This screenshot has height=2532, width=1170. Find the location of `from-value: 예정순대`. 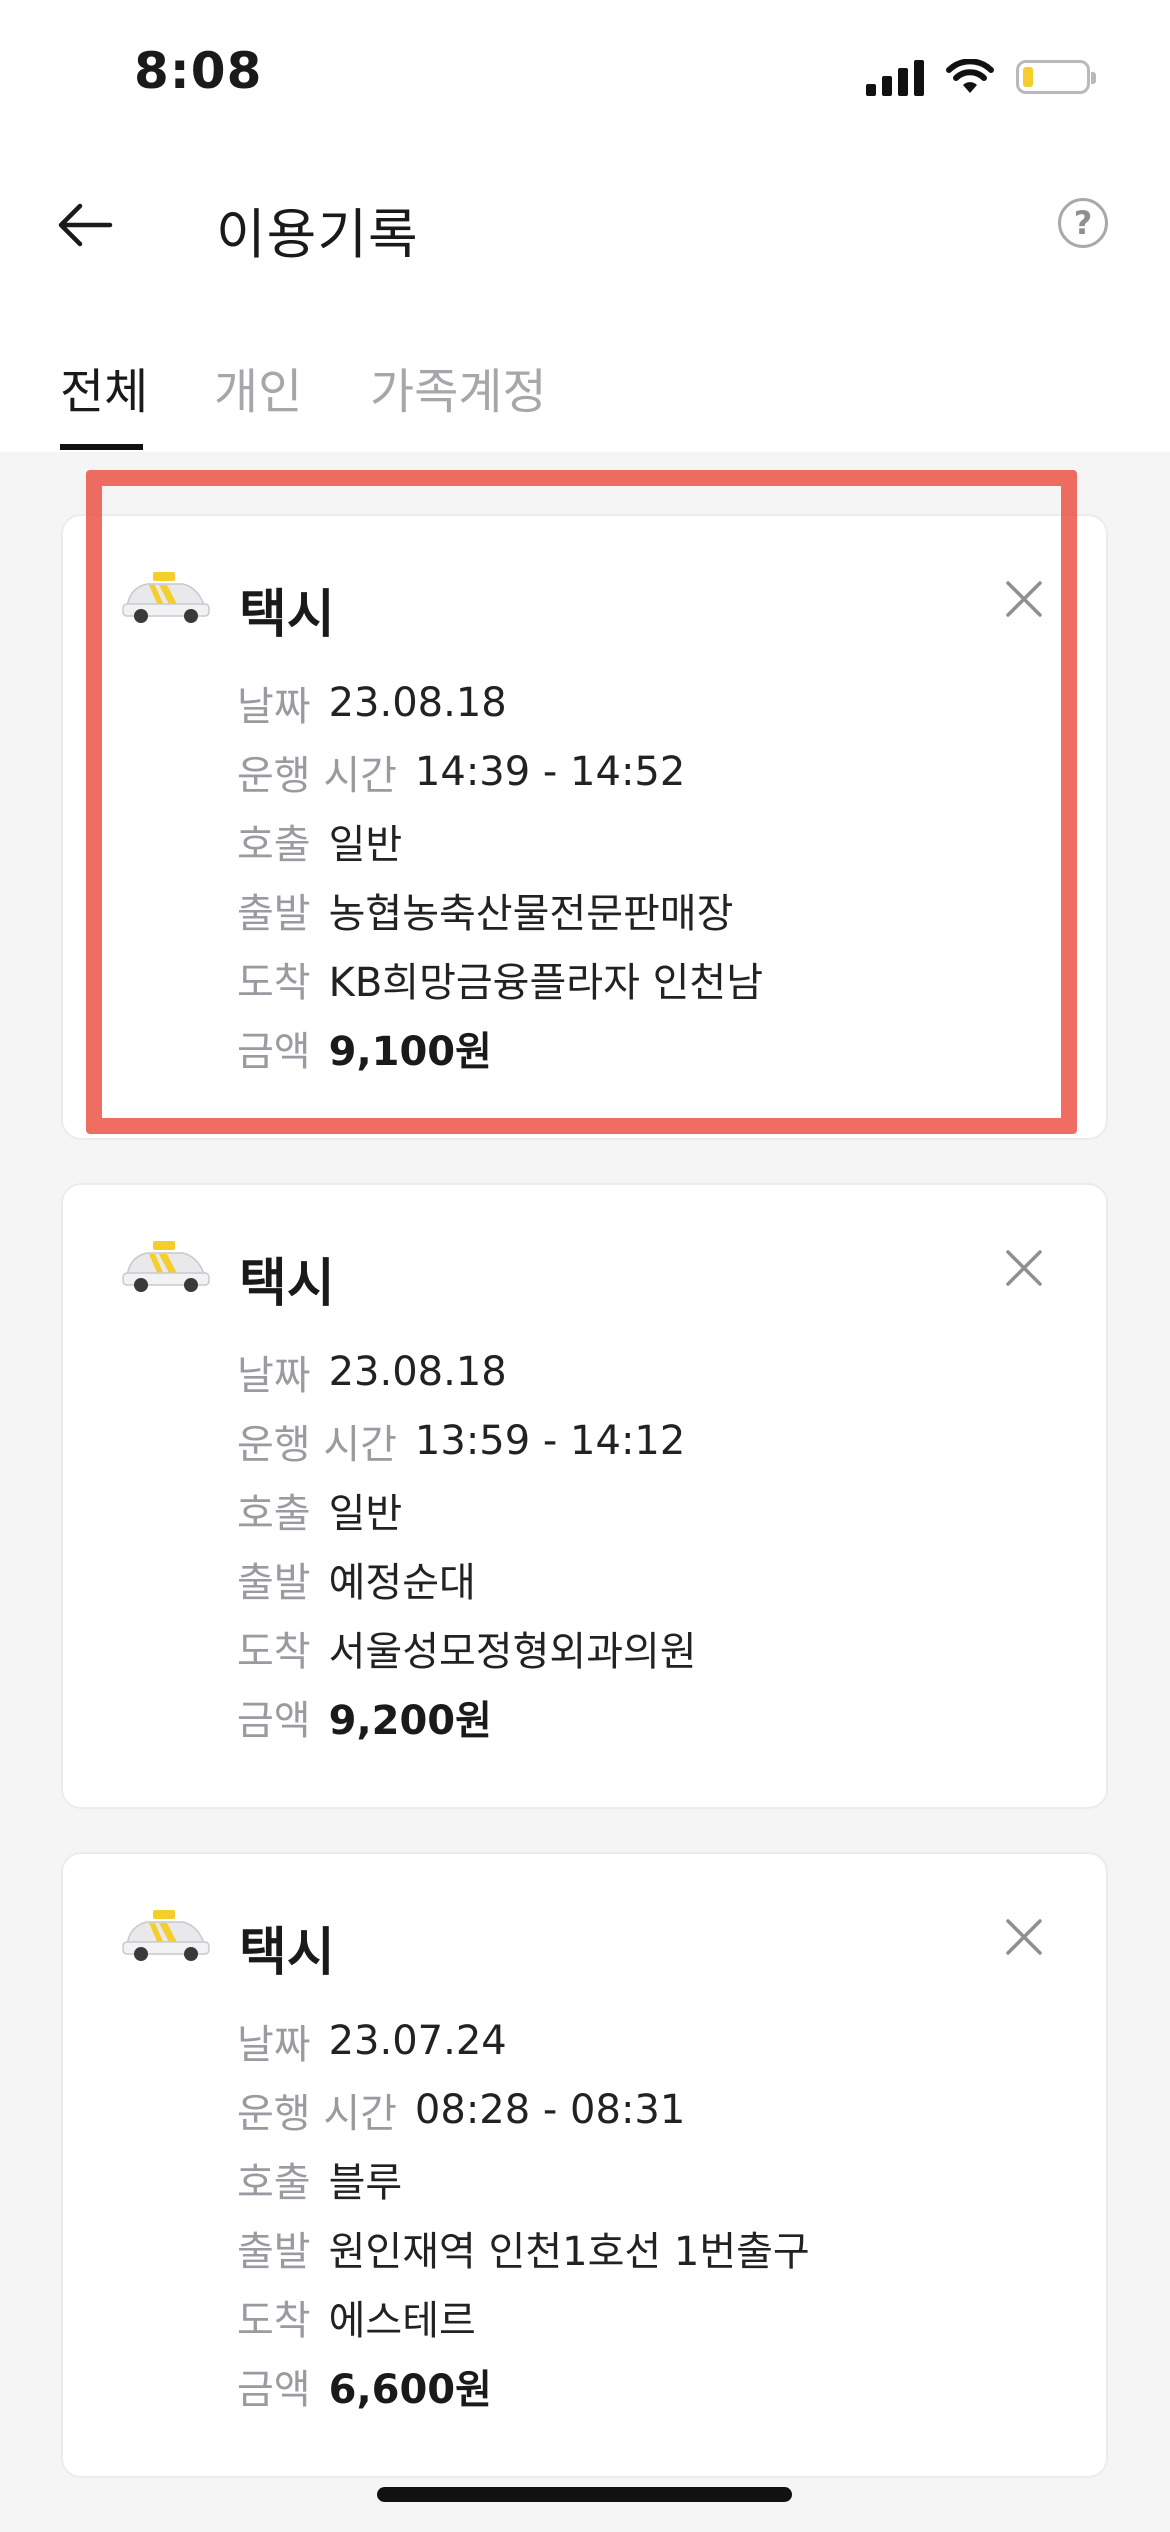

from-value: 예정순대 is located at coordinates (402, 1582).